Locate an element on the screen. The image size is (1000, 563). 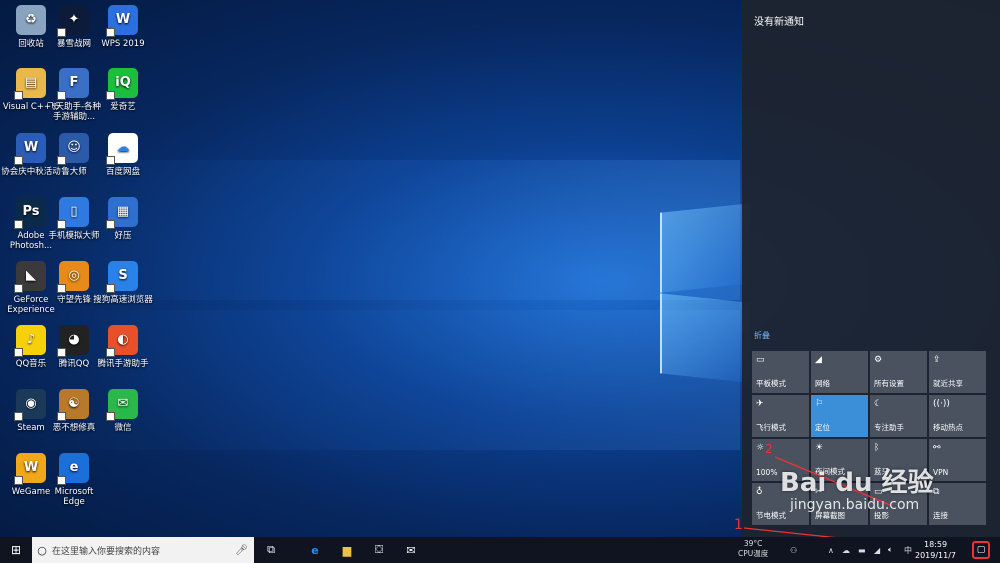
qq-icon: ◕ is located at coordinates (73, 341).